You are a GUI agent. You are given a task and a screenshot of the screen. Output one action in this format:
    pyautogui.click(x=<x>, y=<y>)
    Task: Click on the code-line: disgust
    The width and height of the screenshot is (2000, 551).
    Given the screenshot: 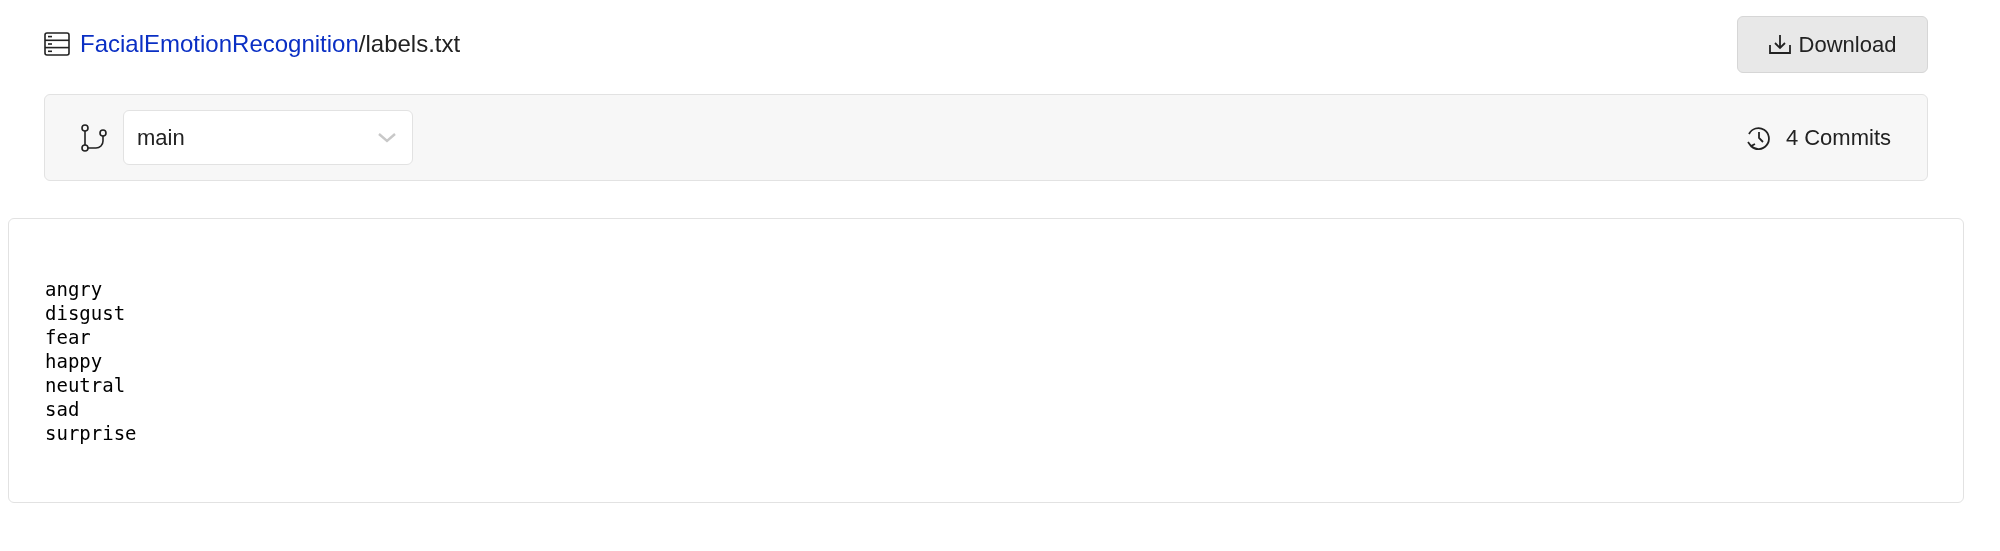 What is the action you would take?
    pyautogui.click(x=85, y=313)
    